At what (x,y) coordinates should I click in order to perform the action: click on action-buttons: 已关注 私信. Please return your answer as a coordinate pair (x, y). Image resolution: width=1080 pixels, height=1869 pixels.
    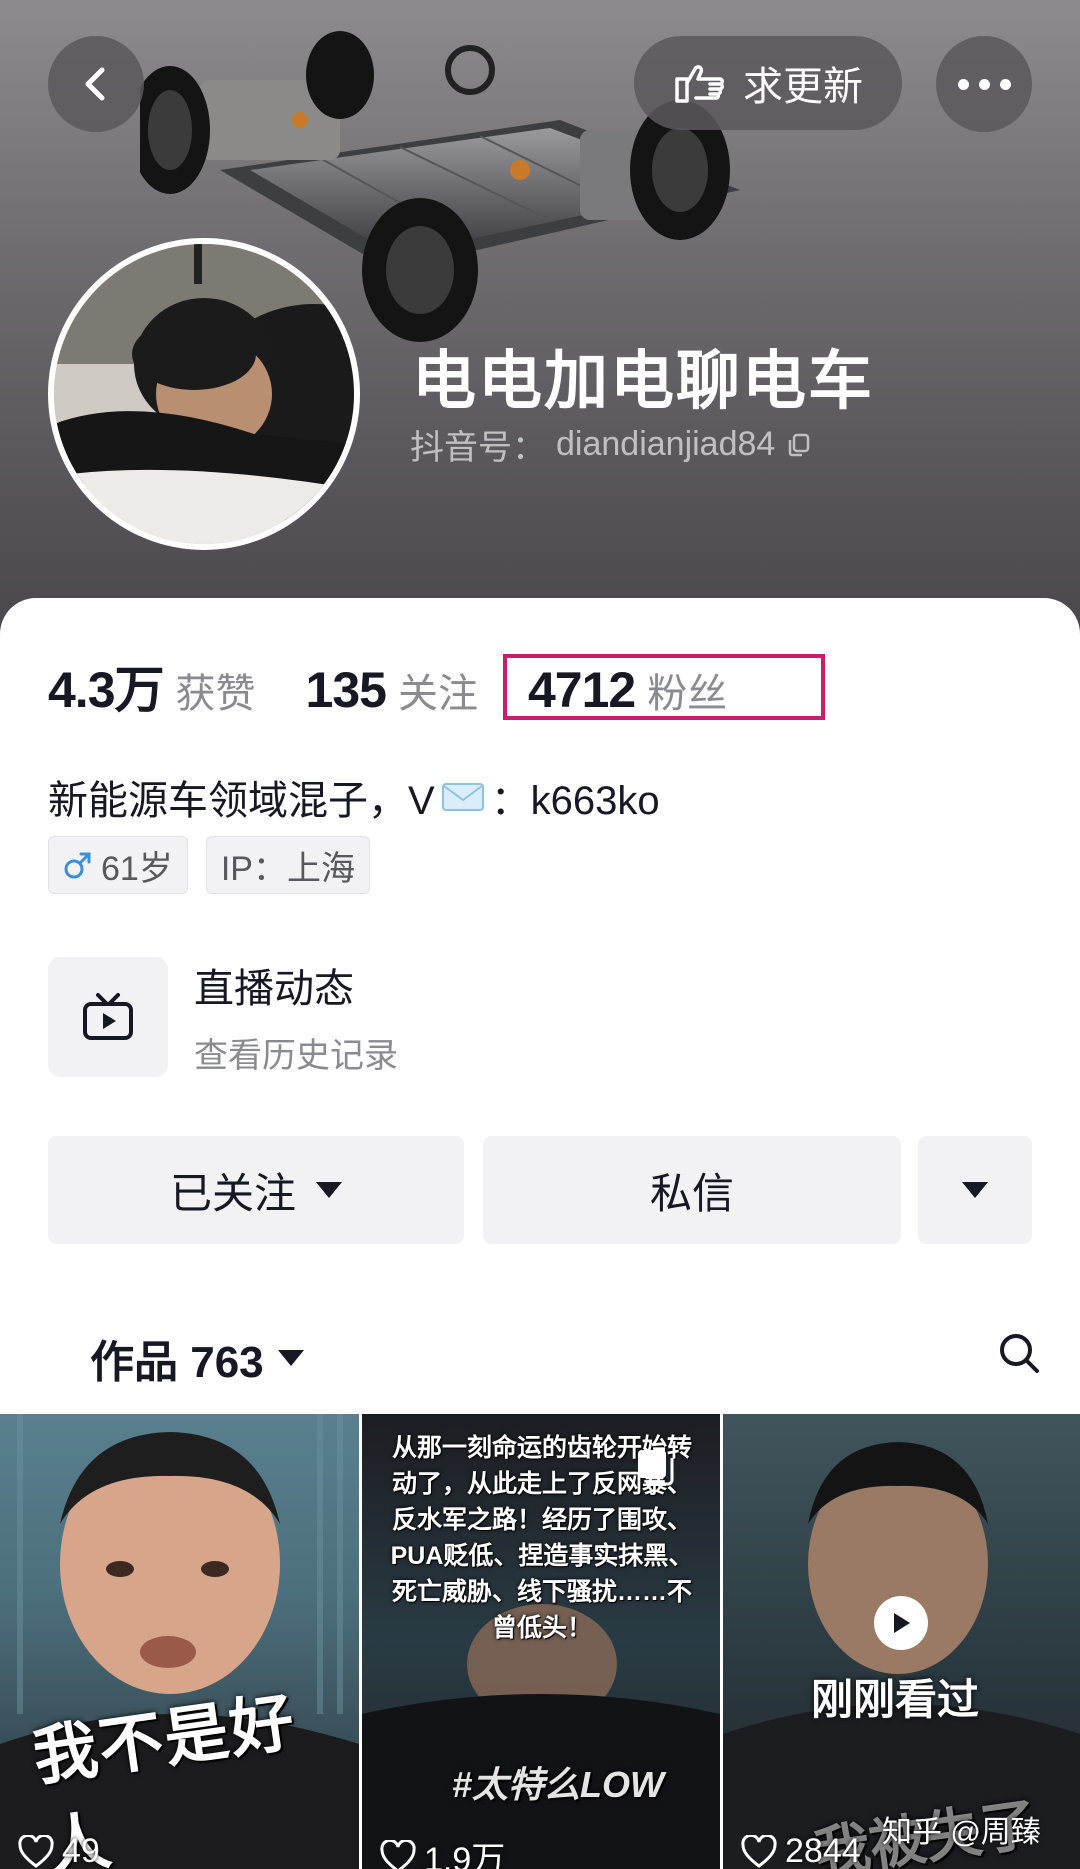
    Looking at the image, I should click on (540, 1190).